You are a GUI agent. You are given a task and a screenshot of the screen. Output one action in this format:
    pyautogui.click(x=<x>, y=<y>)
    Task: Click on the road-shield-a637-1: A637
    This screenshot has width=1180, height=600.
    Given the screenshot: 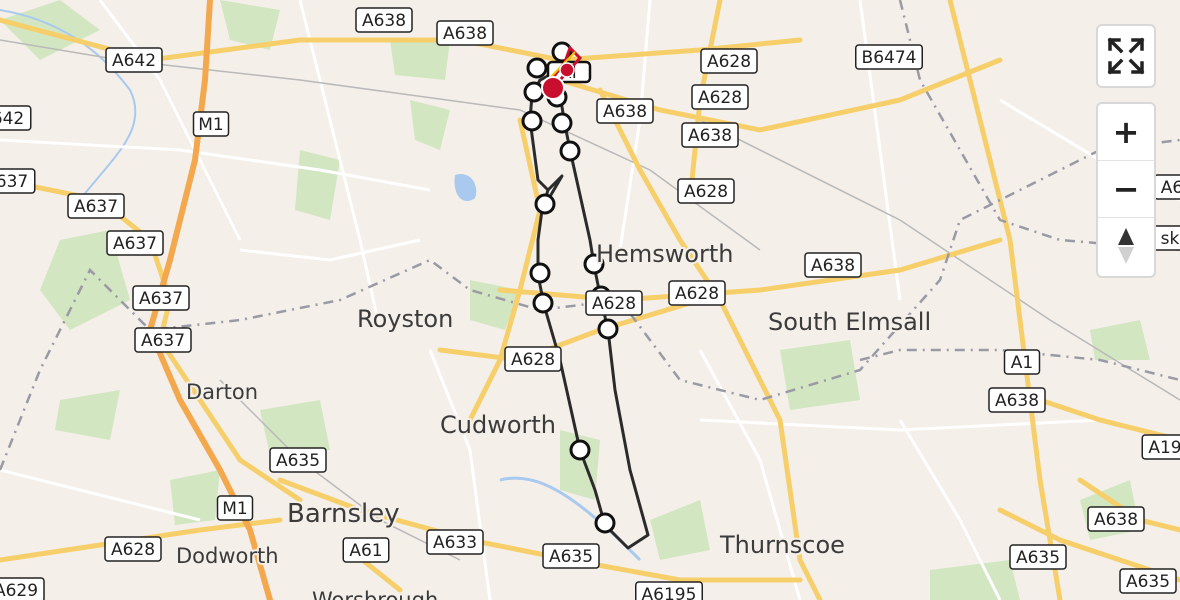 What is the action you would take?
    pyautogui.click(x=96, y=206)
    